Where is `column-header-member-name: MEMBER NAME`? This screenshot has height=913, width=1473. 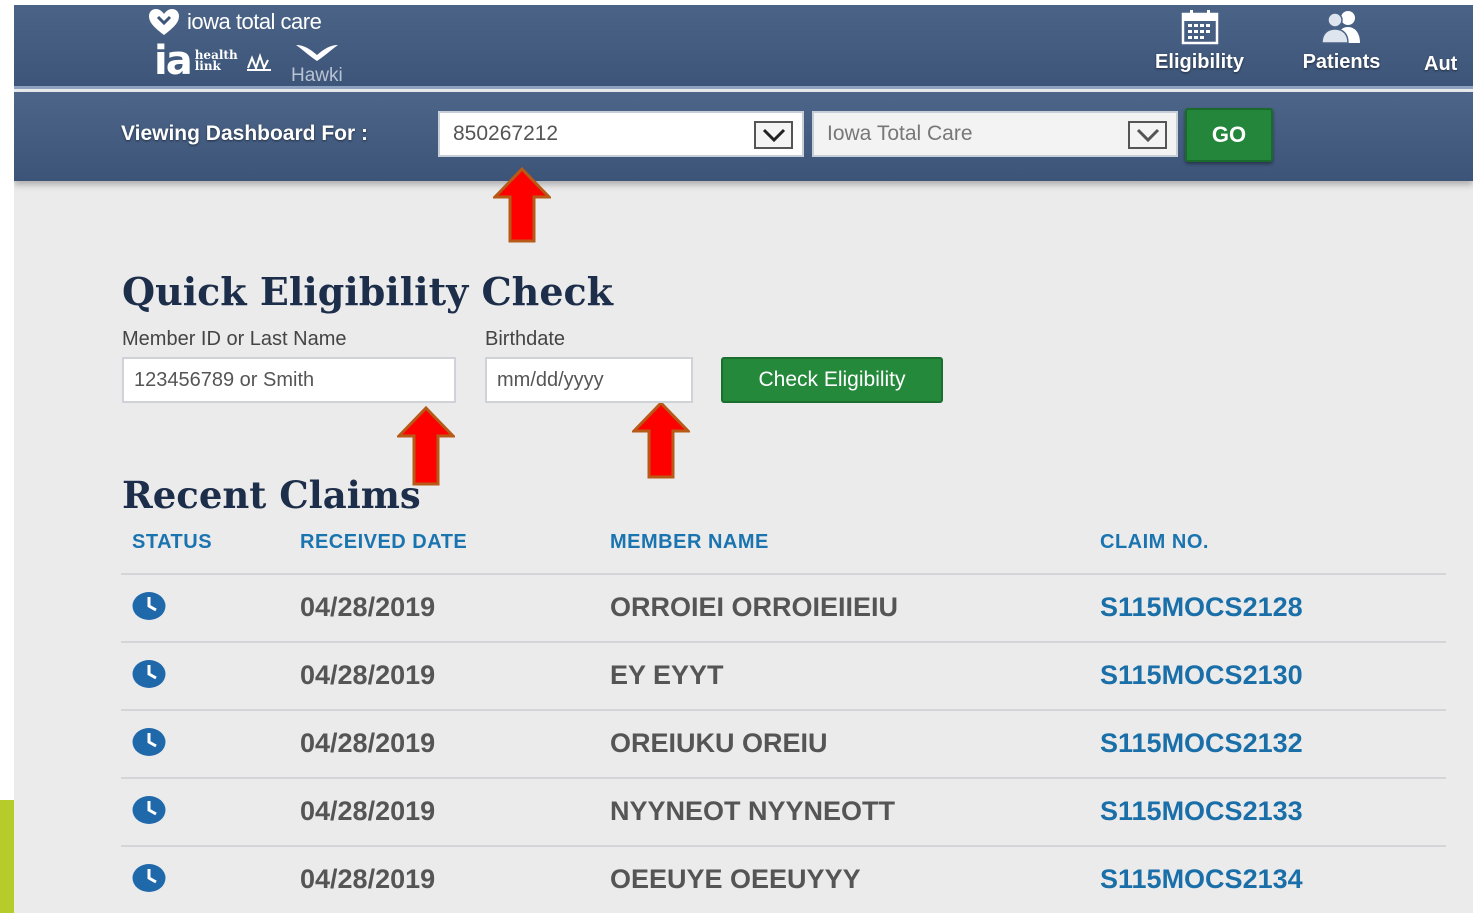
column-header-member-name: MEMBER NAME is located at coordinates (689, 542).